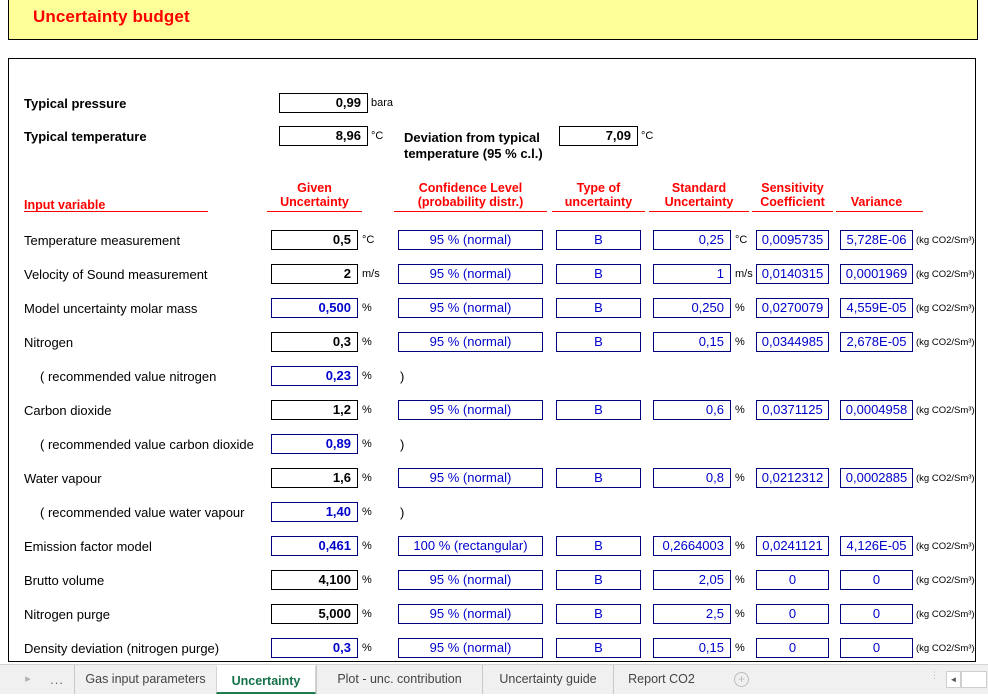  I want to click on row-given-uncertainty-input: 1,6, so click(314, 478).